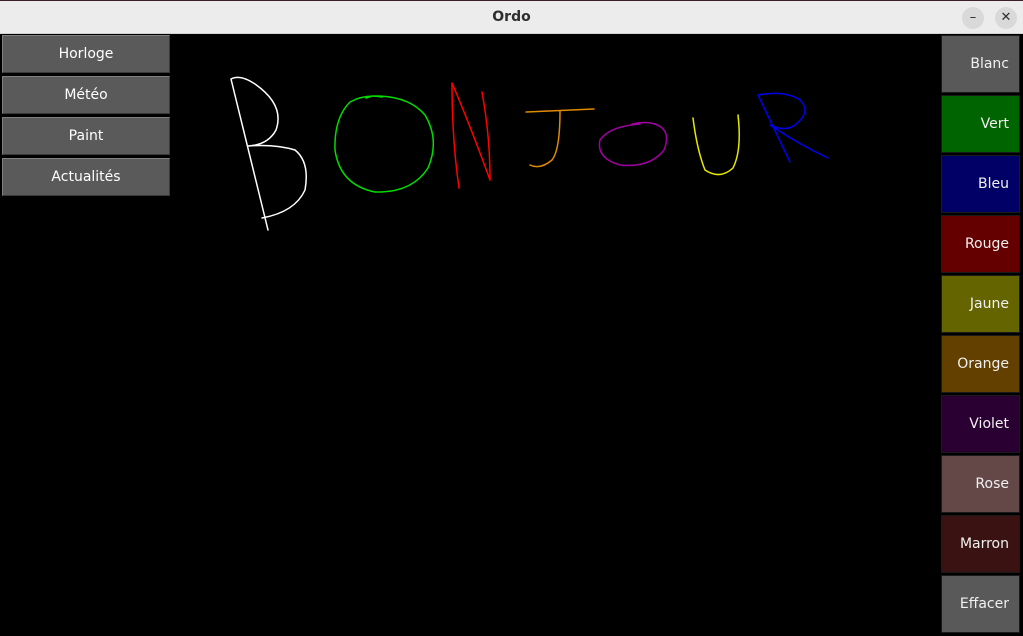 The image size is (1023, 636). I want to click on drawn-stroke-o, so click(384, 144).